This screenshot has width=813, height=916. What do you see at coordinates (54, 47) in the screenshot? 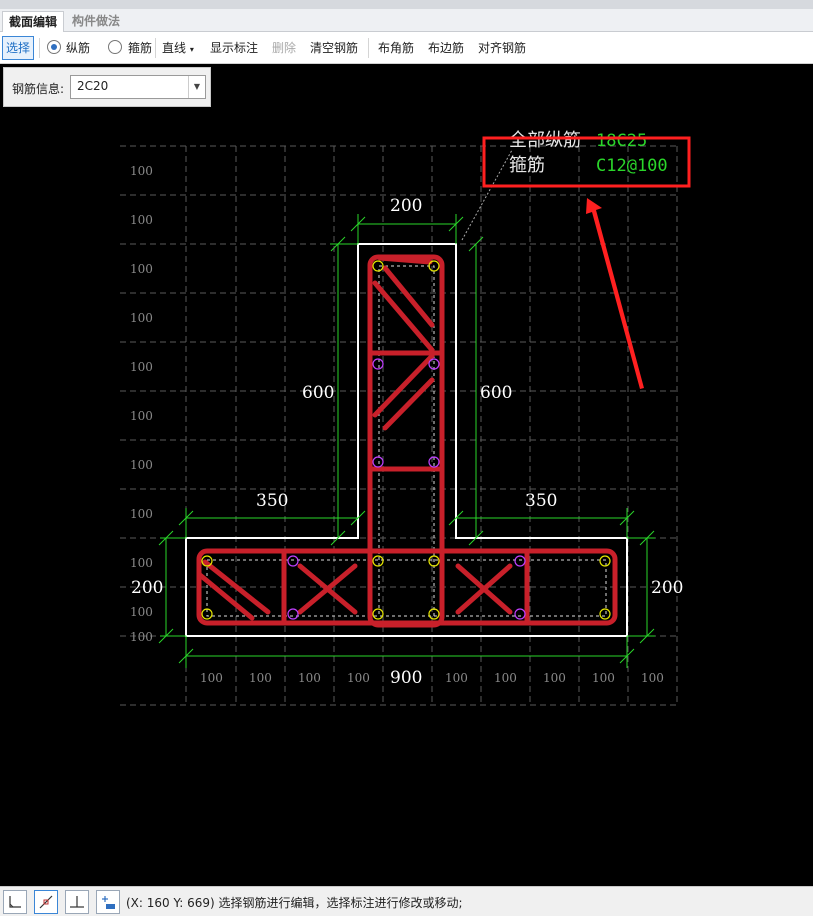
I see `longitudinal-radio` at bounding box center [54, 47].